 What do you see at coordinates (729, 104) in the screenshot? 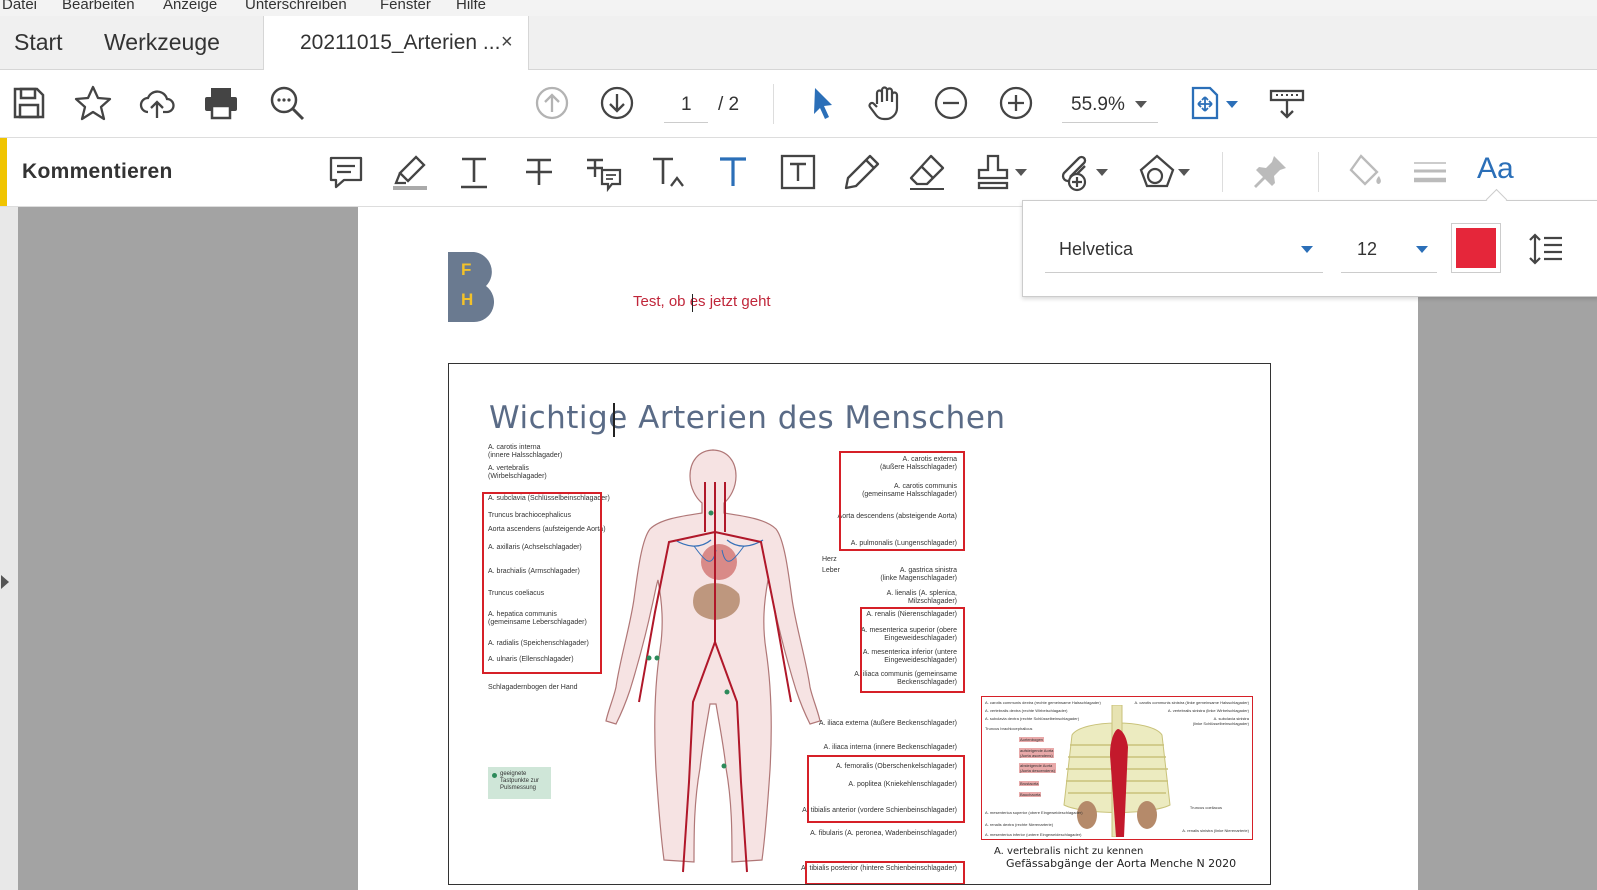
I see `page-total: / 2` at bounding box center [729, 104].